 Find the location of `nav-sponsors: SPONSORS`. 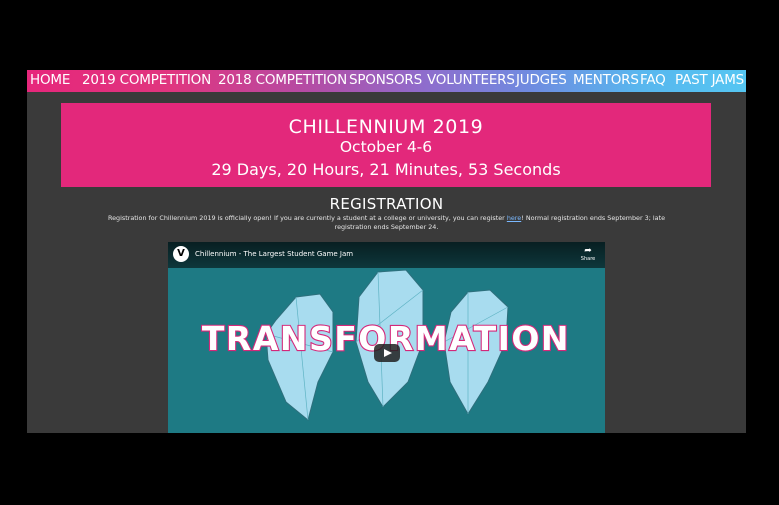

nav-sponsors: SPONSORS is located at coordinates (385, 80).